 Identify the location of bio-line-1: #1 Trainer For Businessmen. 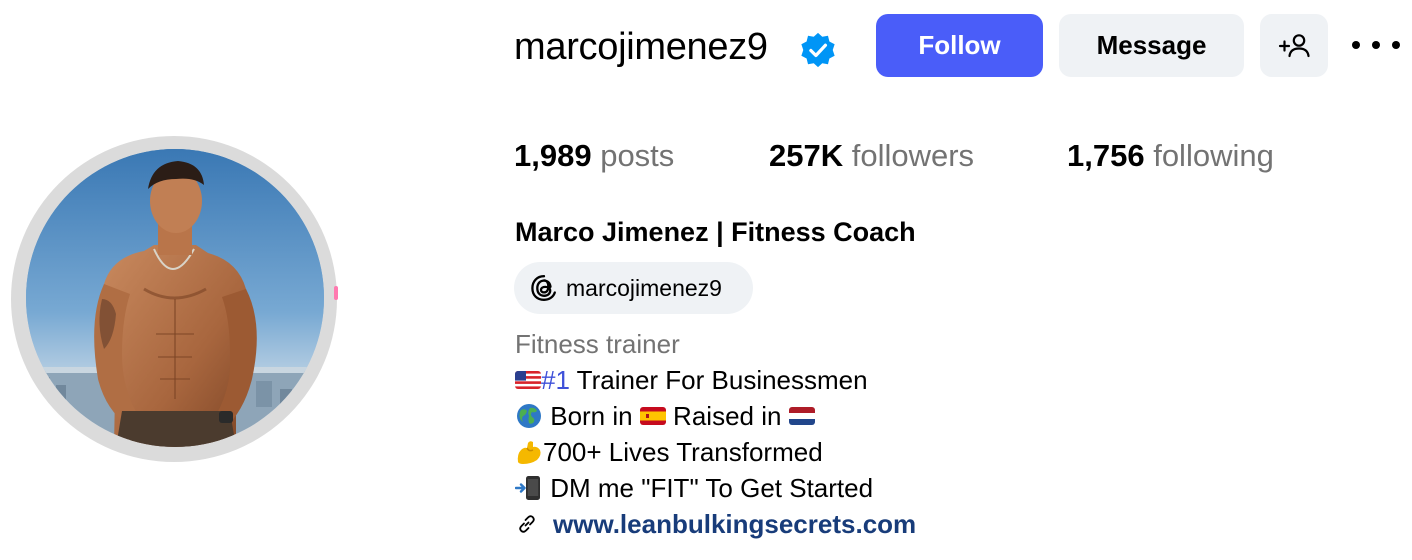
(691, 380).